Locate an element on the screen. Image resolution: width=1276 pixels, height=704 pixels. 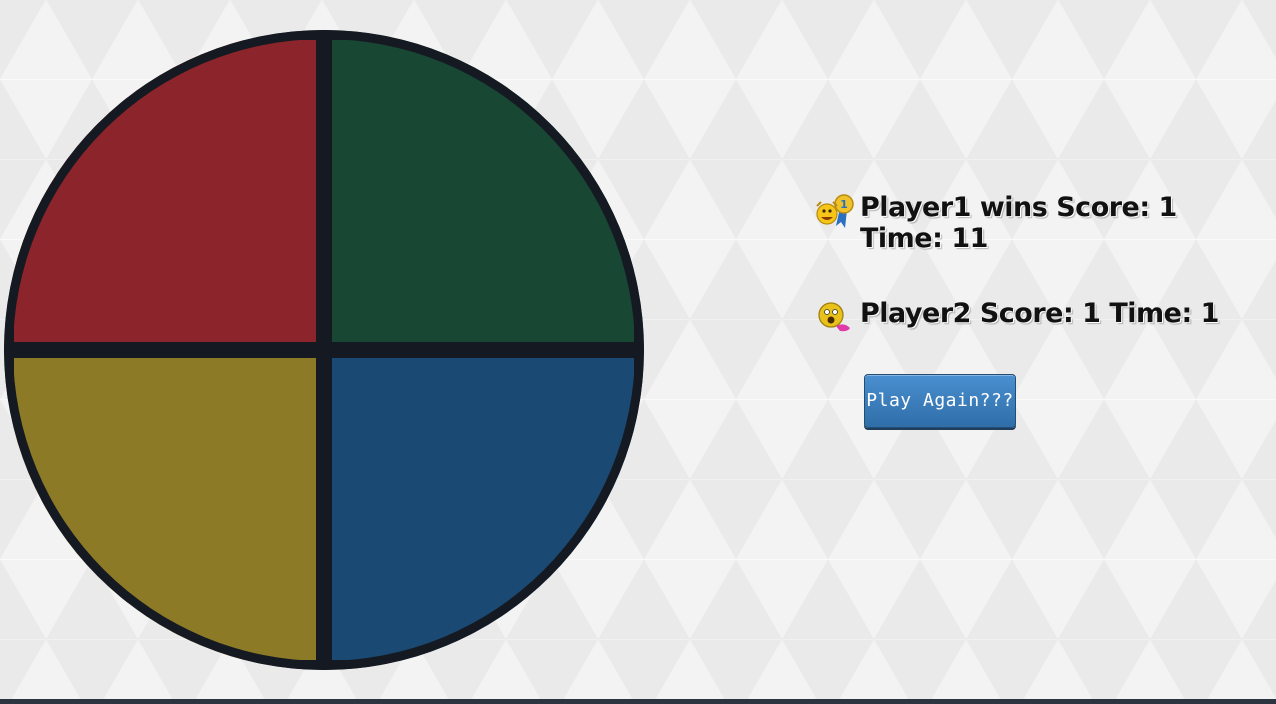
play-again-button: Play Again??? is located at coordinates (940, 401).